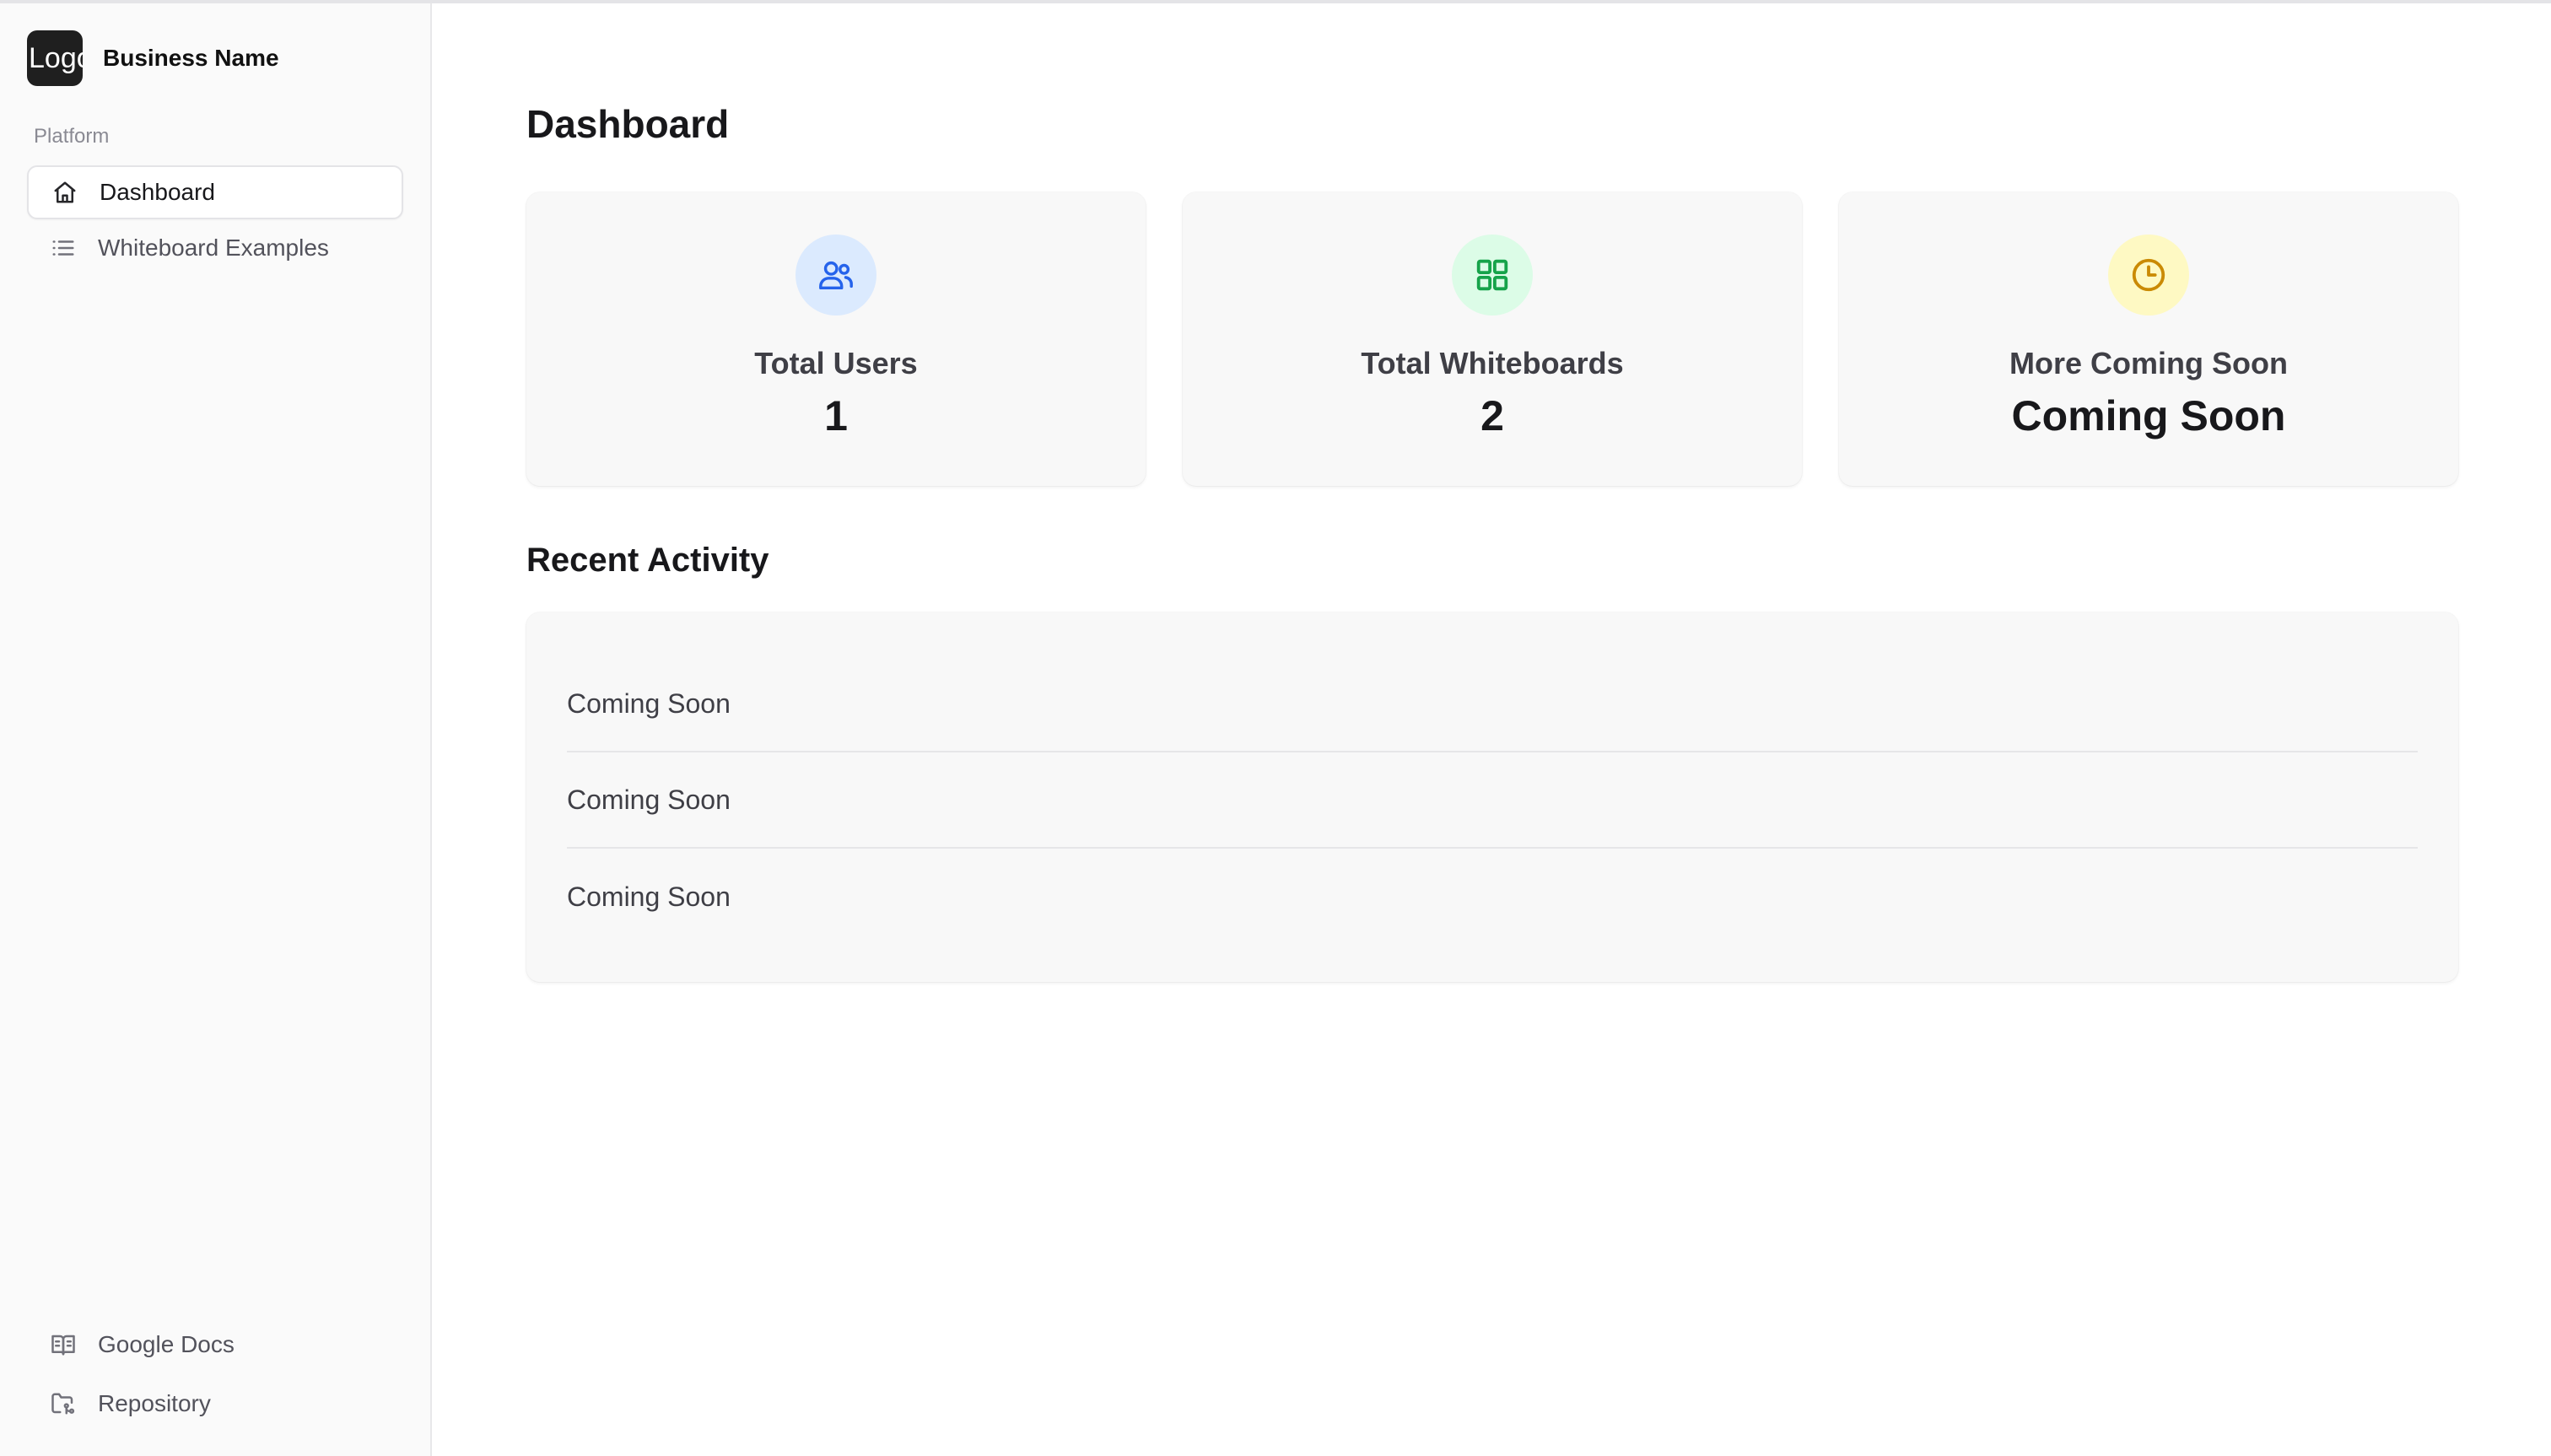  I want to click on sidebar-footer-nav: Google Docs Repository, so click(215, 1375).